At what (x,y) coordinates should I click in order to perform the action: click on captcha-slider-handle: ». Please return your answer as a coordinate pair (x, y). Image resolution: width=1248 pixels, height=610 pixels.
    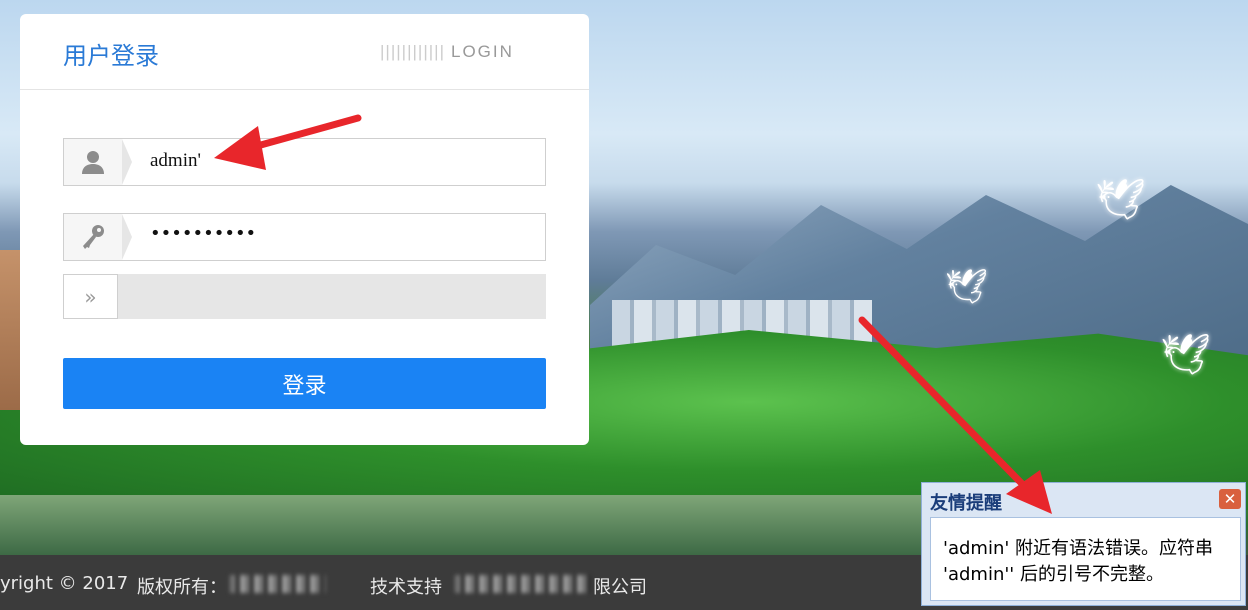
    Looking at the image, I should click on (90, 296).